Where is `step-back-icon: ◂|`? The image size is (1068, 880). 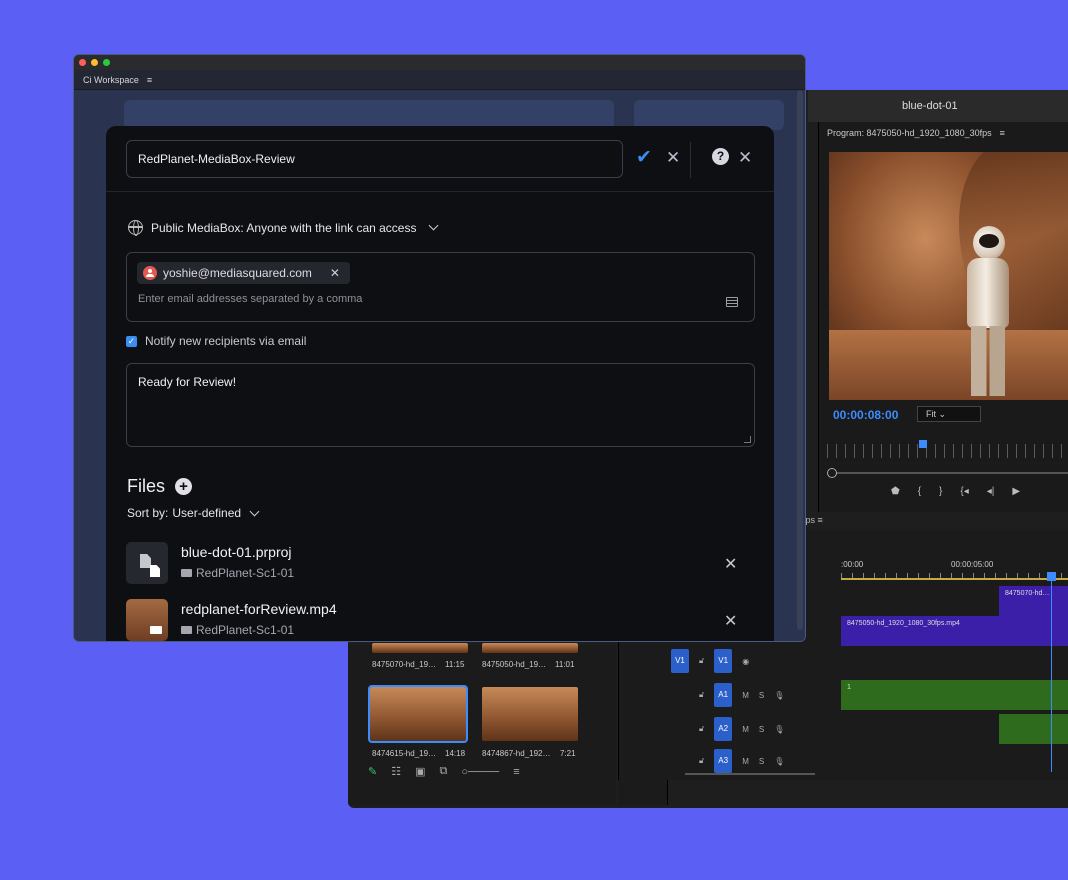 step-back-icon: ◂| is located at coordinates (991, 491).